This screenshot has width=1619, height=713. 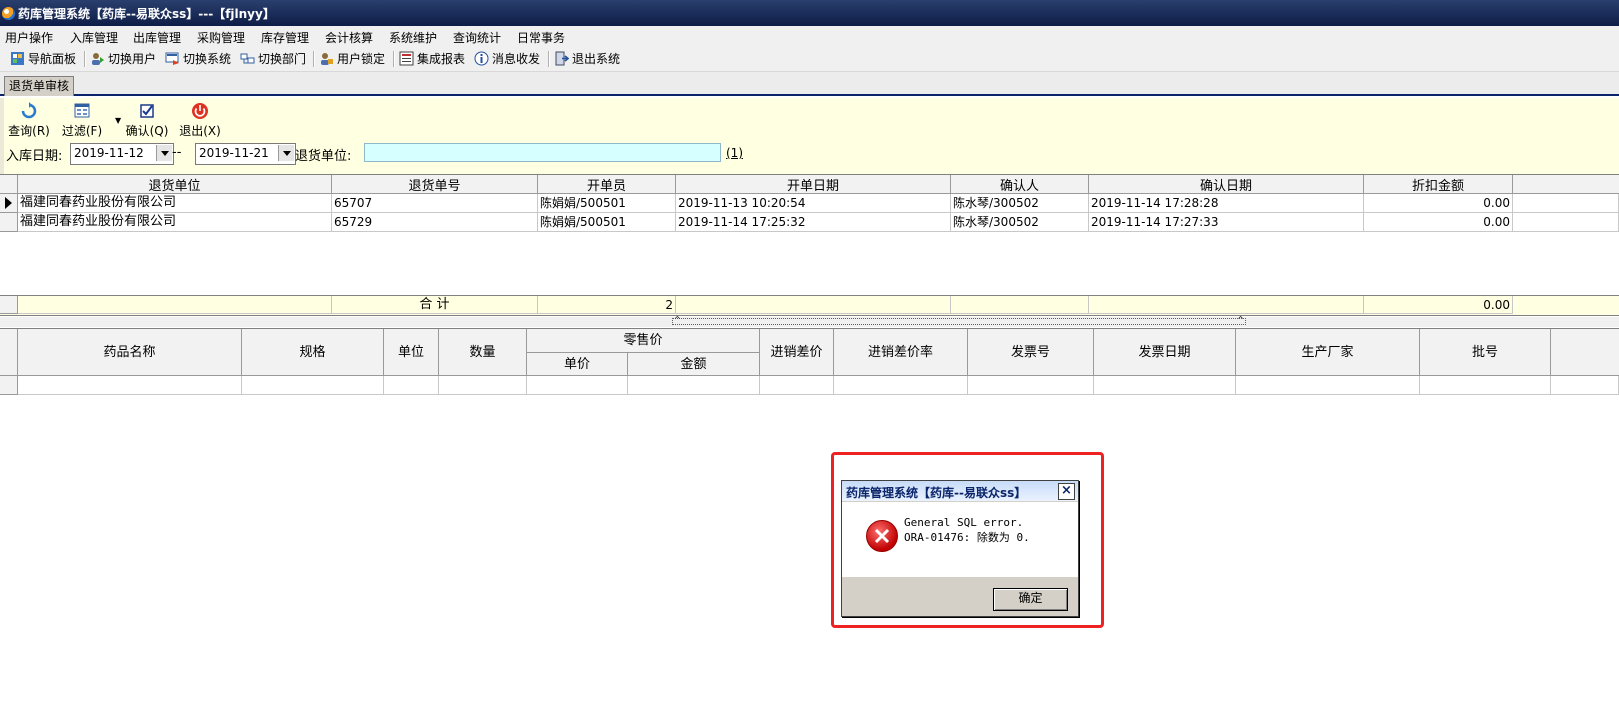 I want to click on menu-inventory: 库存管理, so click(x=285, y=37).